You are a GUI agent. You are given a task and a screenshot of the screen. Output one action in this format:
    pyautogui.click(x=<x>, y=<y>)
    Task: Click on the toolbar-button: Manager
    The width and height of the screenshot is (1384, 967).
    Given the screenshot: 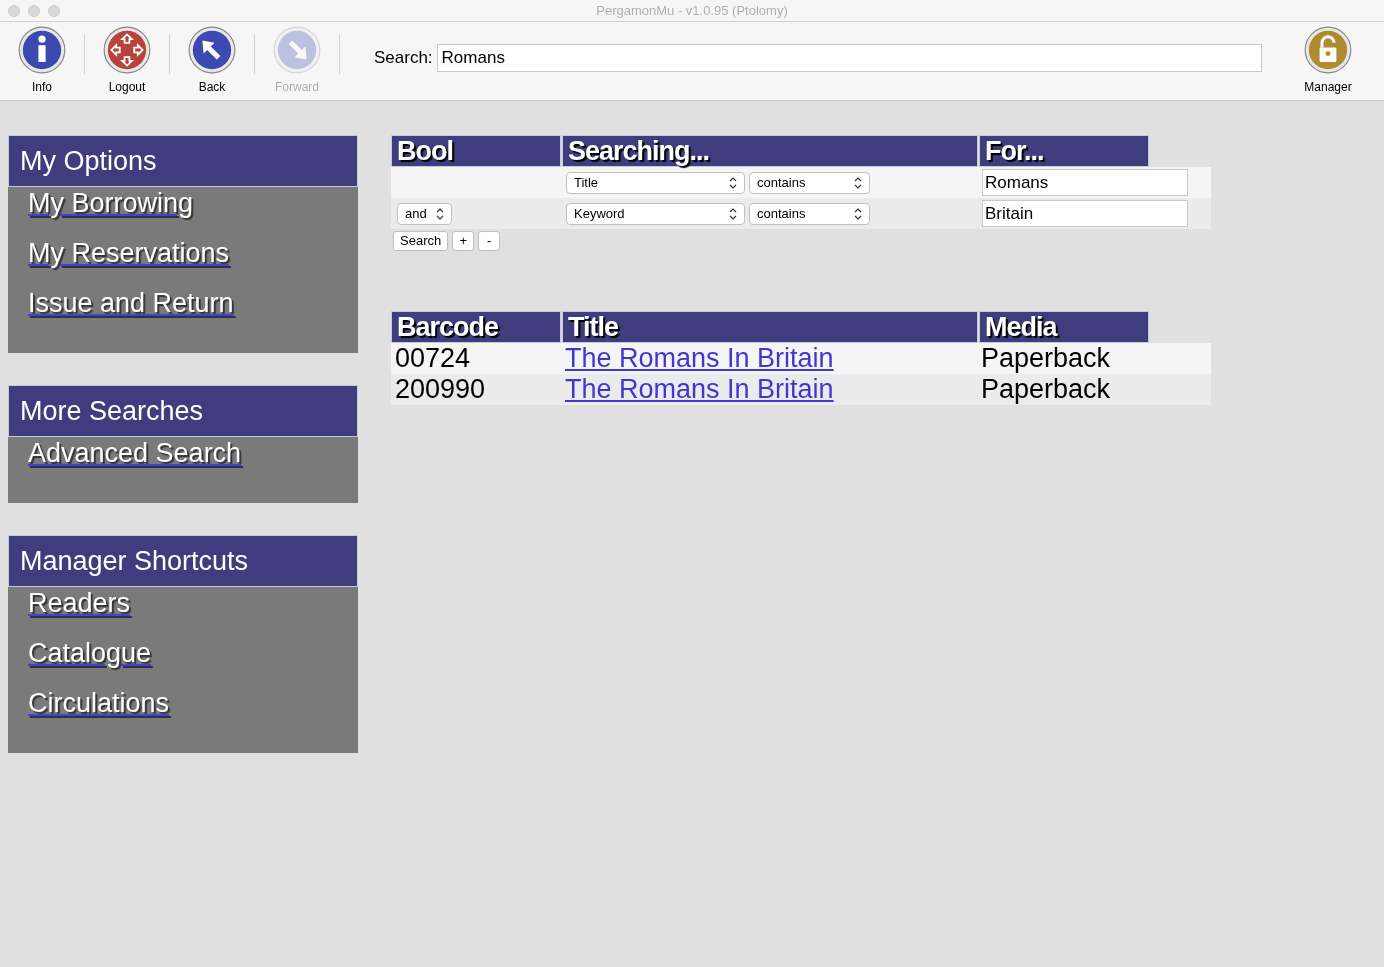 What is the action you would take?
    pyautogui.click(x=1328, y=61)
    